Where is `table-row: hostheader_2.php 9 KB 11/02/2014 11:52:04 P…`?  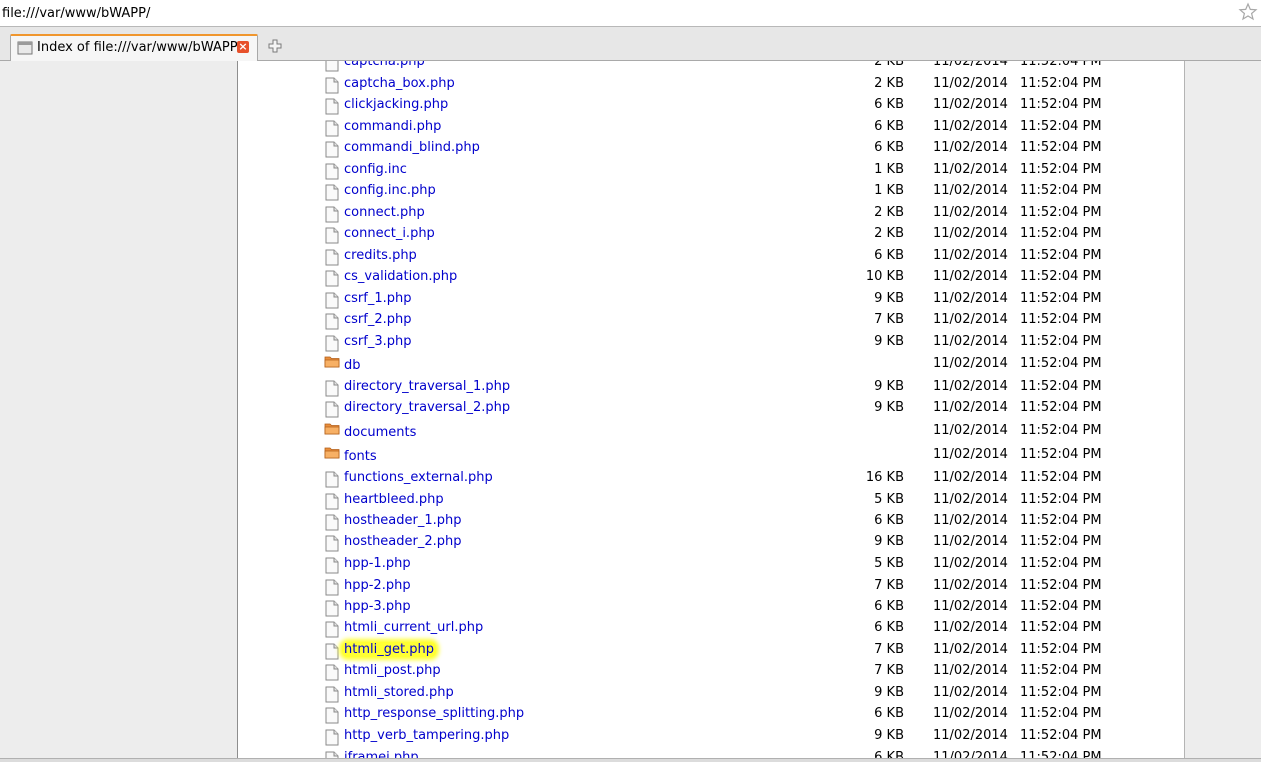
table-row: hostheader_2.php 9 KB 11/02/2014 11:52:04 P… is located at coordinates (711, 543).